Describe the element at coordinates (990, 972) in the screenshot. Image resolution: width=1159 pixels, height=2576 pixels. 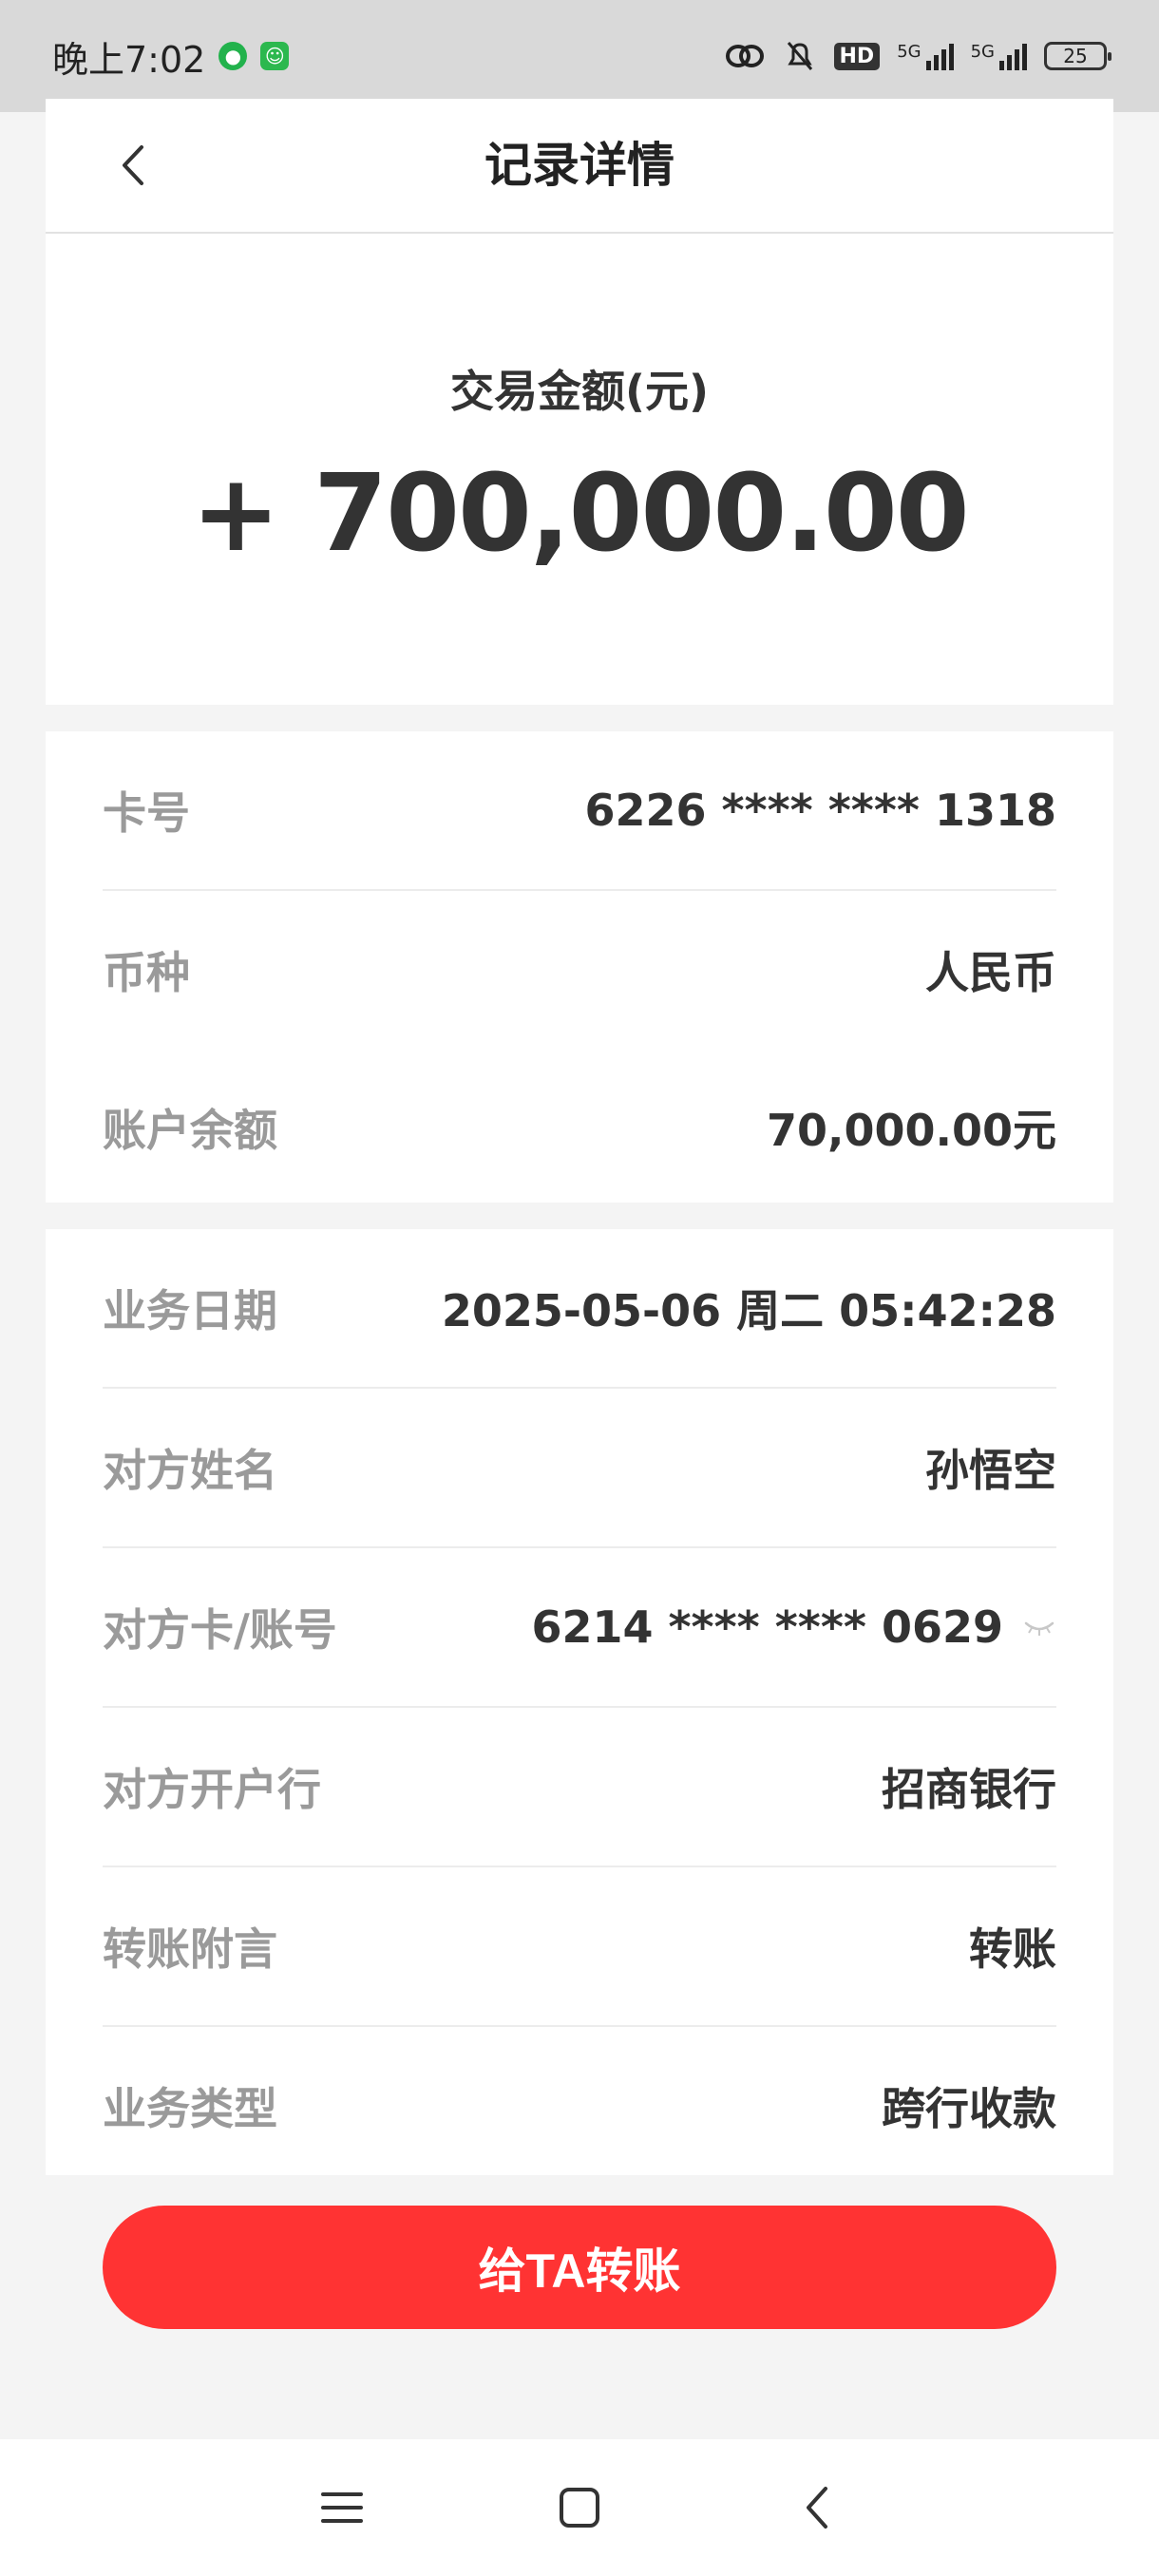
I see `currency-value: 人民币` at that location.